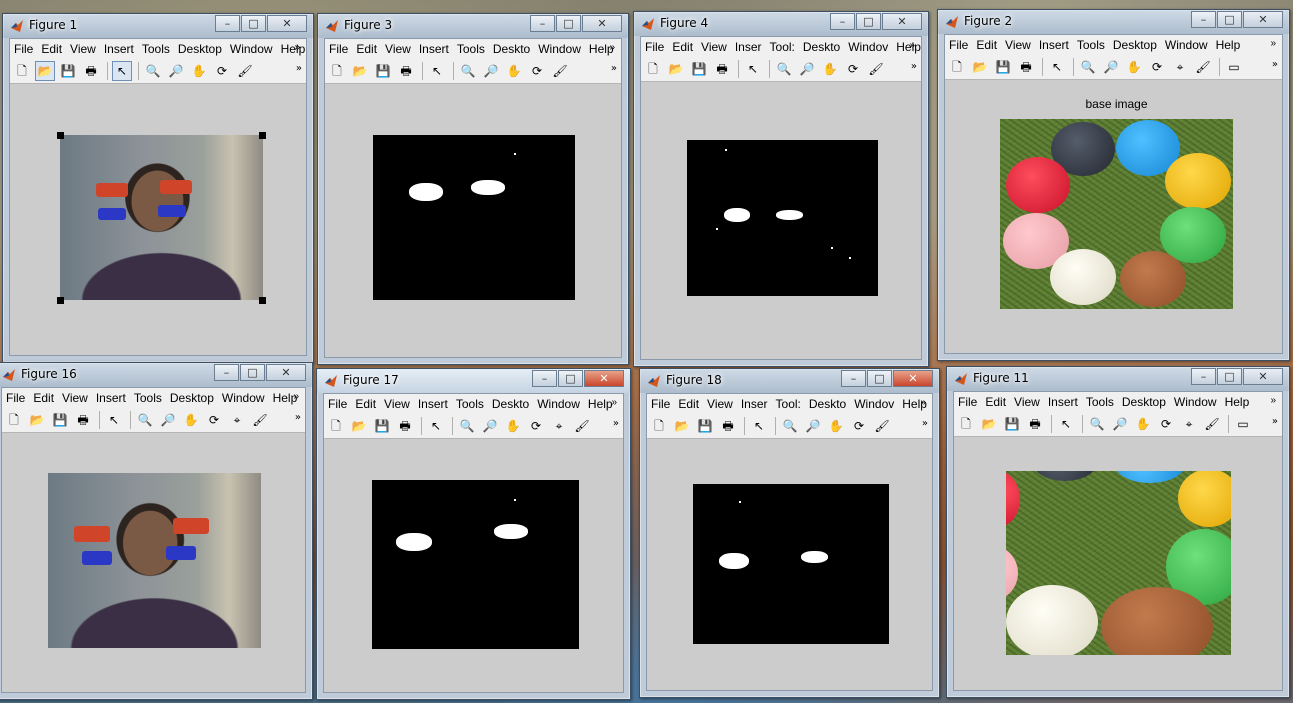  I want to click on dock-icon: ▭, so click(1234, 67).